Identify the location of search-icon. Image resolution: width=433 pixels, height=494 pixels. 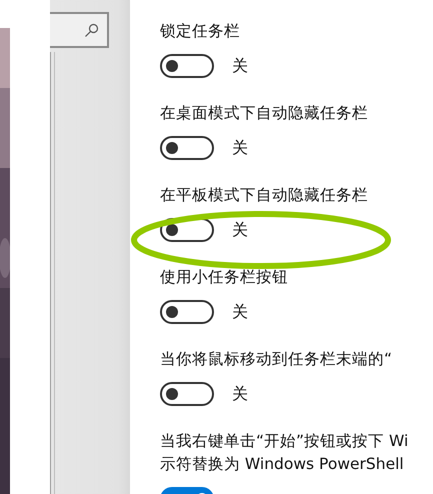
(91, 30).